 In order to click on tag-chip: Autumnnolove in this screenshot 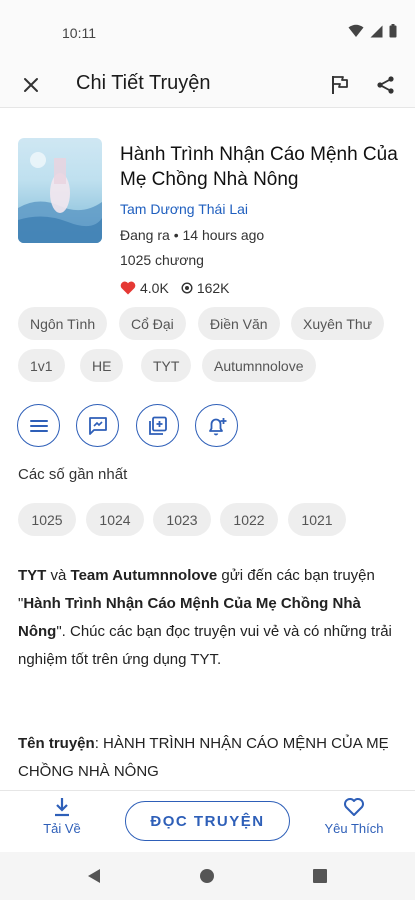, I will do `click(259, 365)`.